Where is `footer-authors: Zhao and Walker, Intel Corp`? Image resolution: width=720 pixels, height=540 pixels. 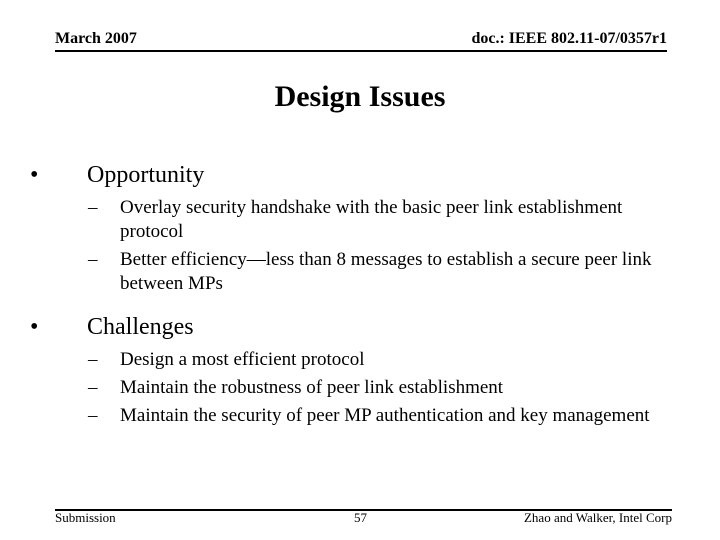
footer-authors: Zhao and Walker, Intel Corp is located at coordinates (597, 517).